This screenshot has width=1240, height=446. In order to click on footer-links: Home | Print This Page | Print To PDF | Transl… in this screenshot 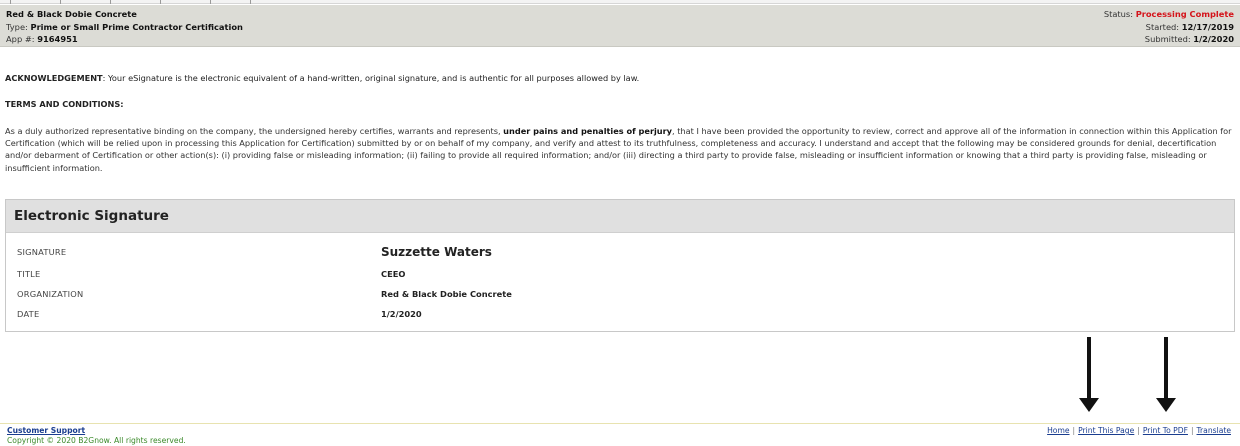, I will do `click(1139, 430)`.